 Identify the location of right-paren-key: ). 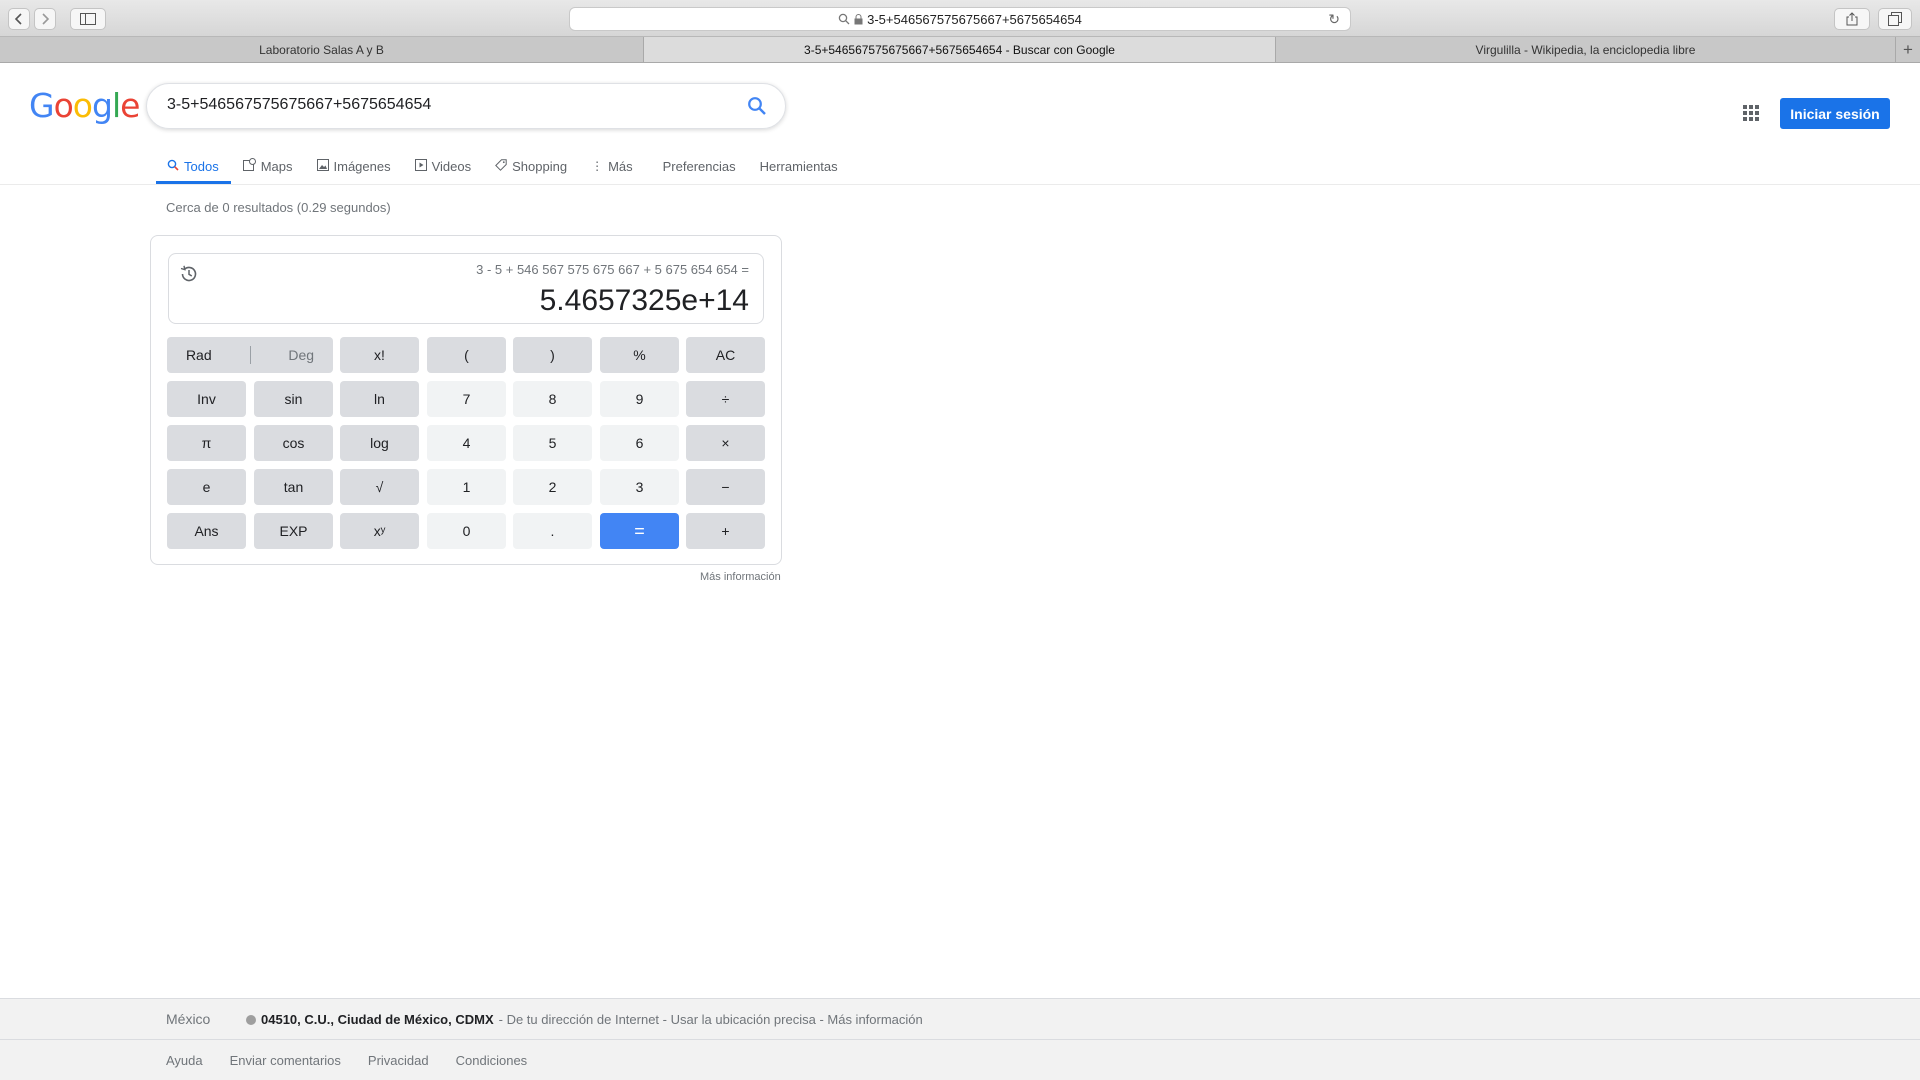
(552, 355).